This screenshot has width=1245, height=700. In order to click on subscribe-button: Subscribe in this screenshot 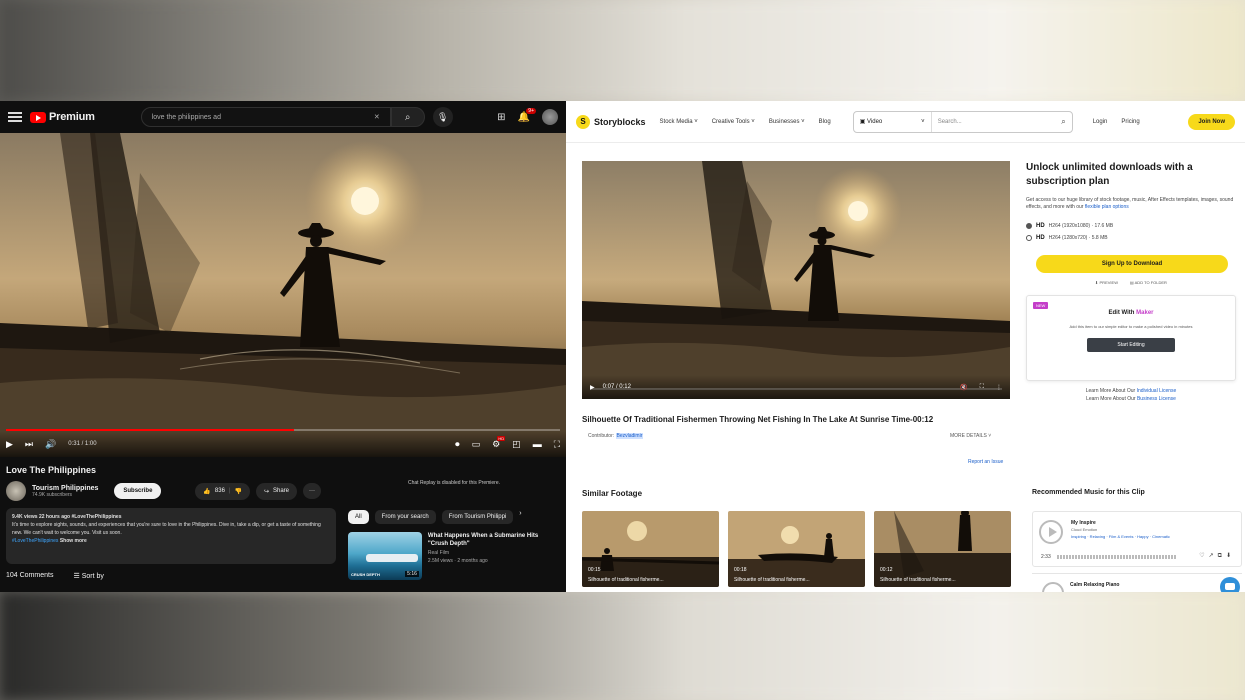, I will do `click(138, 491)`.